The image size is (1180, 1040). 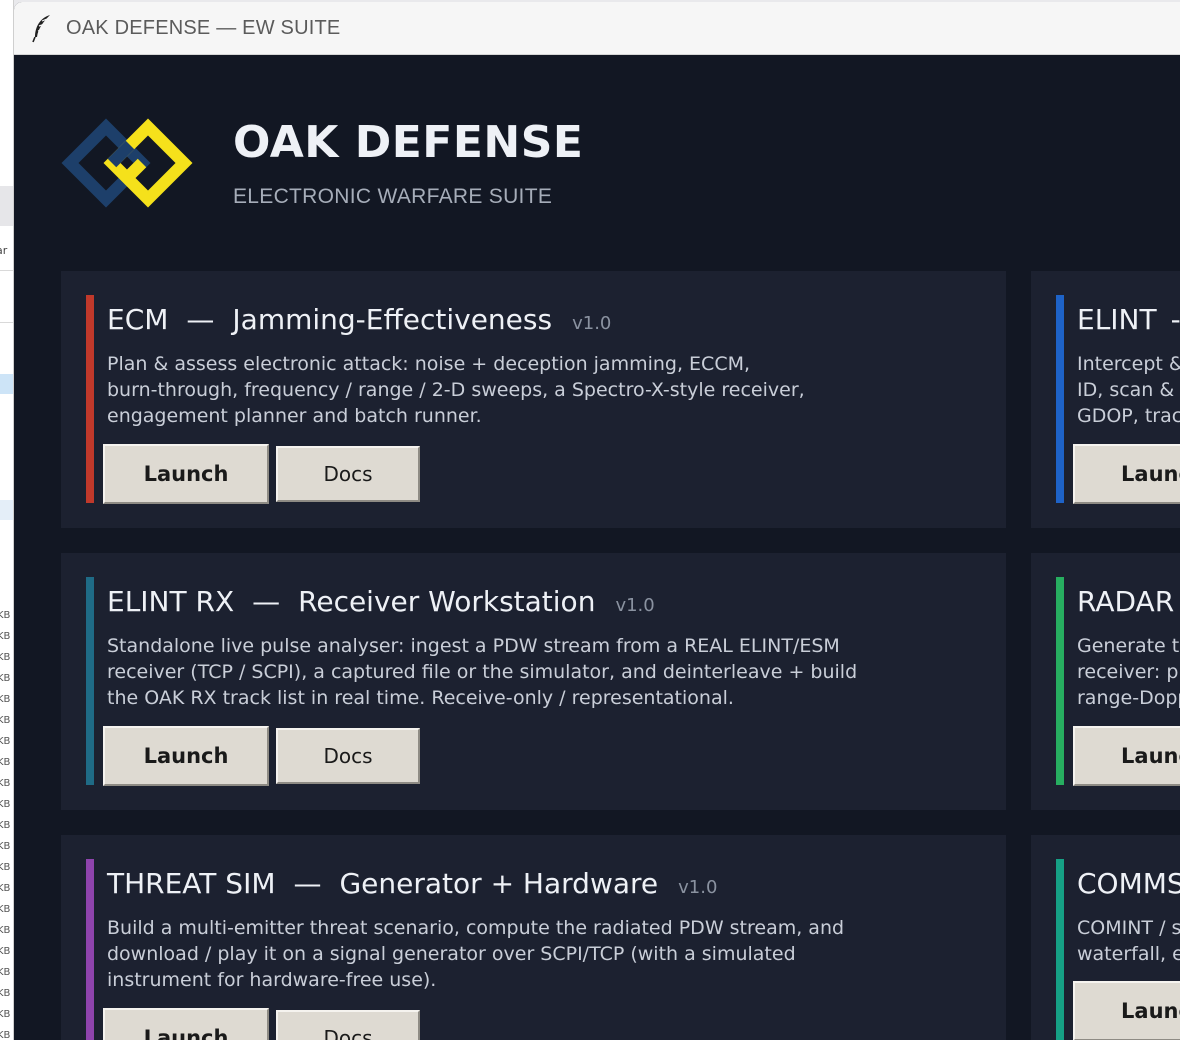 I want to click on background-window-header, so click(x=6, y=206).